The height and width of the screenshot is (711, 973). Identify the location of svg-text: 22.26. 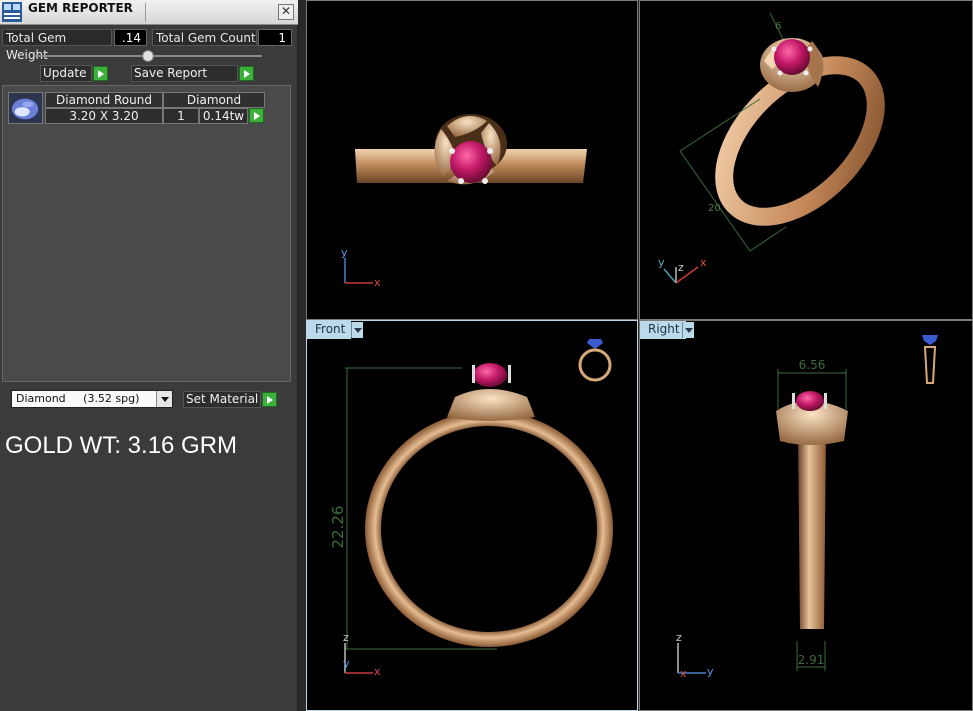
(338, 527).